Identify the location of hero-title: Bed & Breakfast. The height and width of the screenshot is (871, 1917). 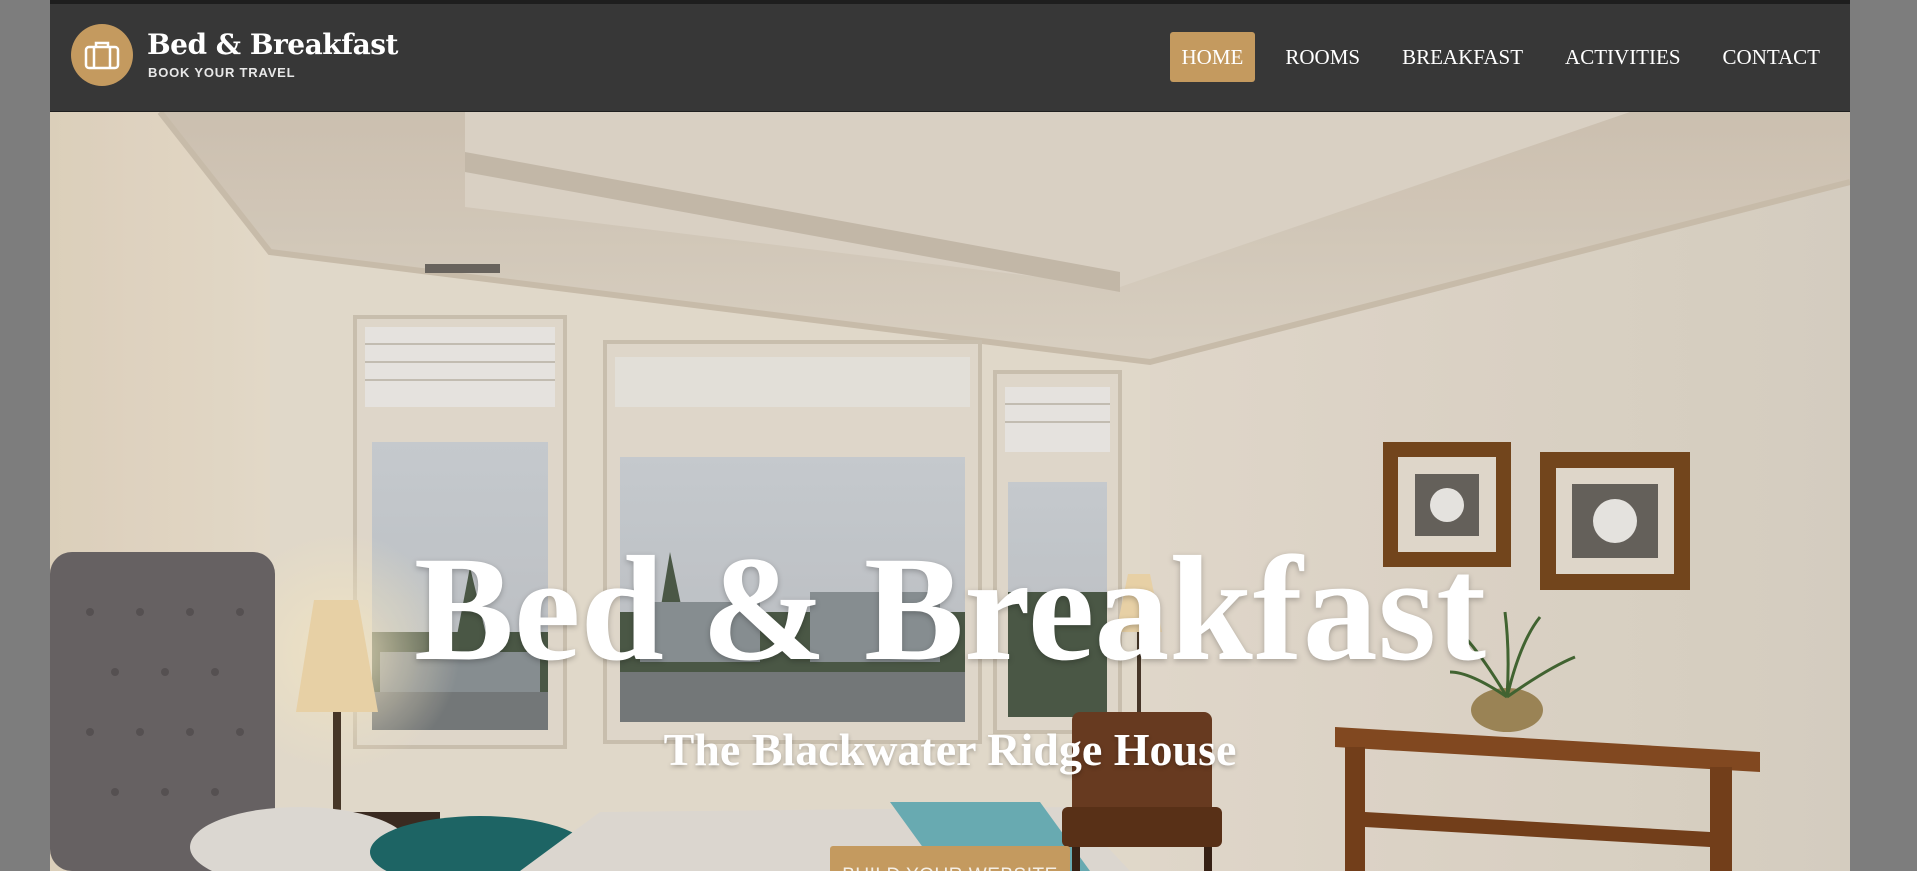
(950, 609).